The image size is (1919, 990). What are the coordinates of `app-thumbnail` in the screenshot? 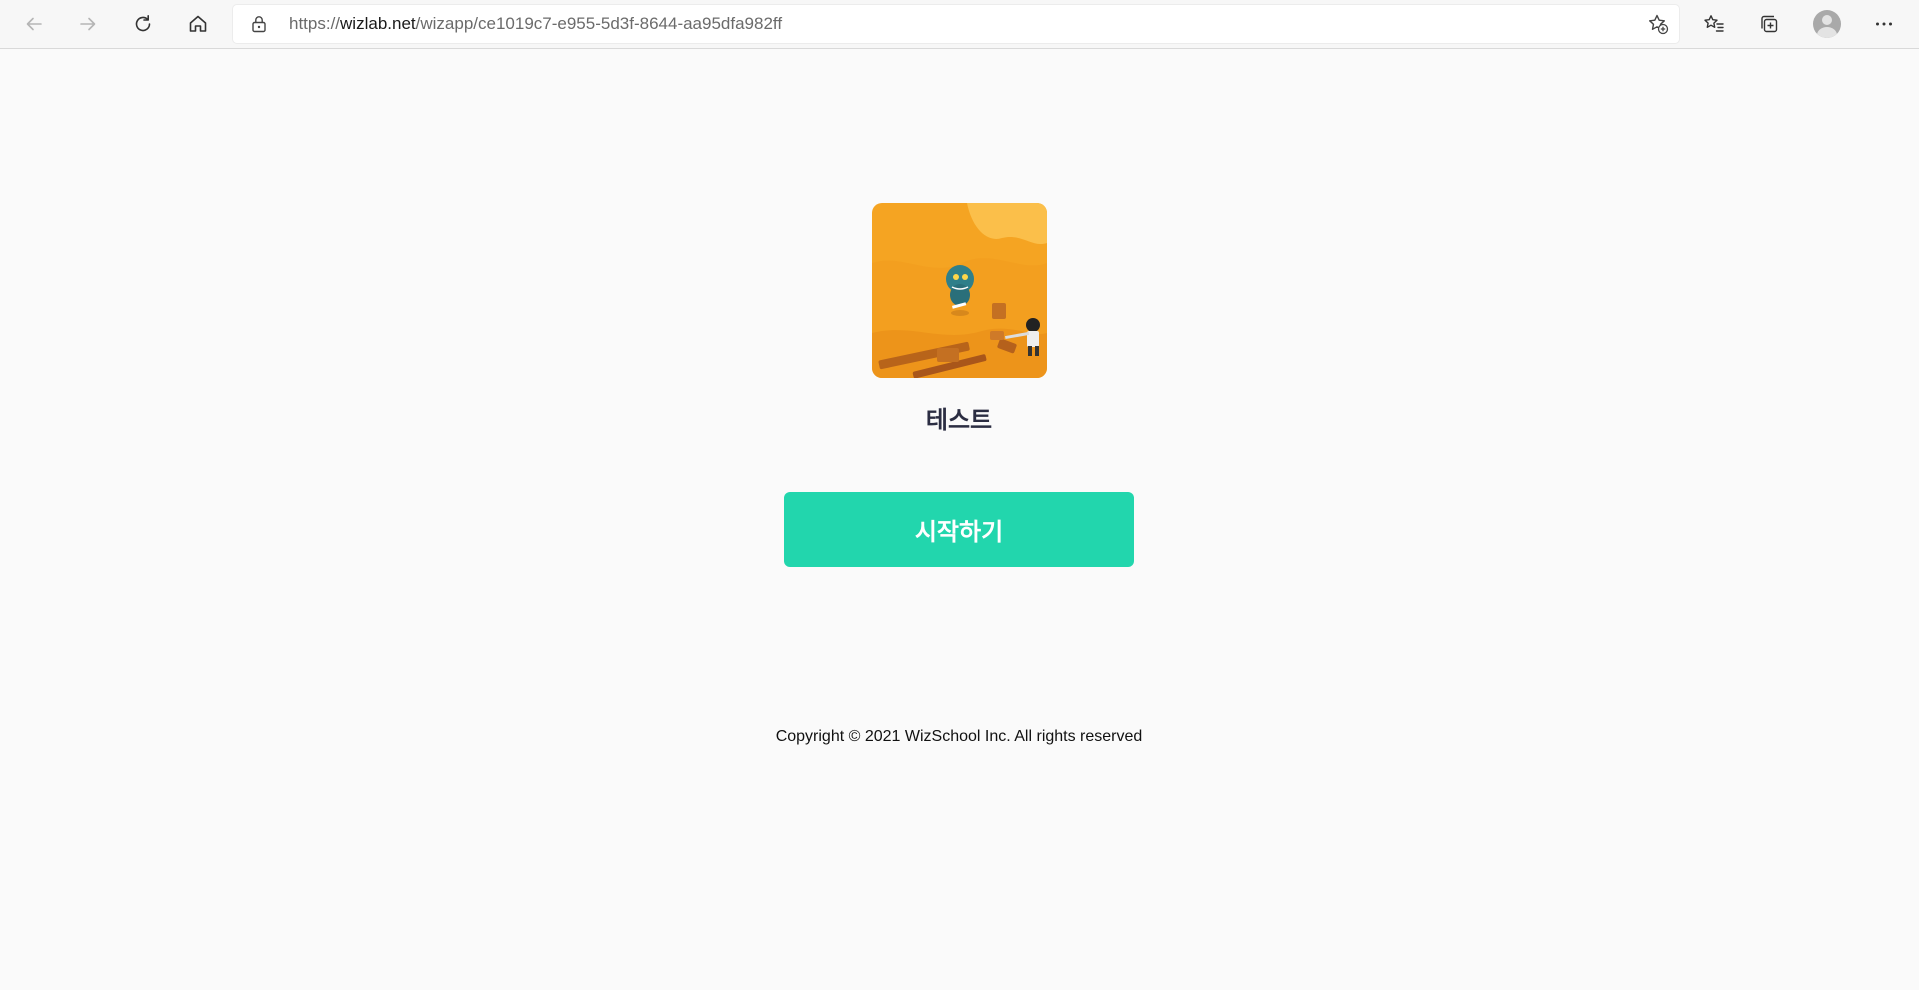 It's located at (959, 290).